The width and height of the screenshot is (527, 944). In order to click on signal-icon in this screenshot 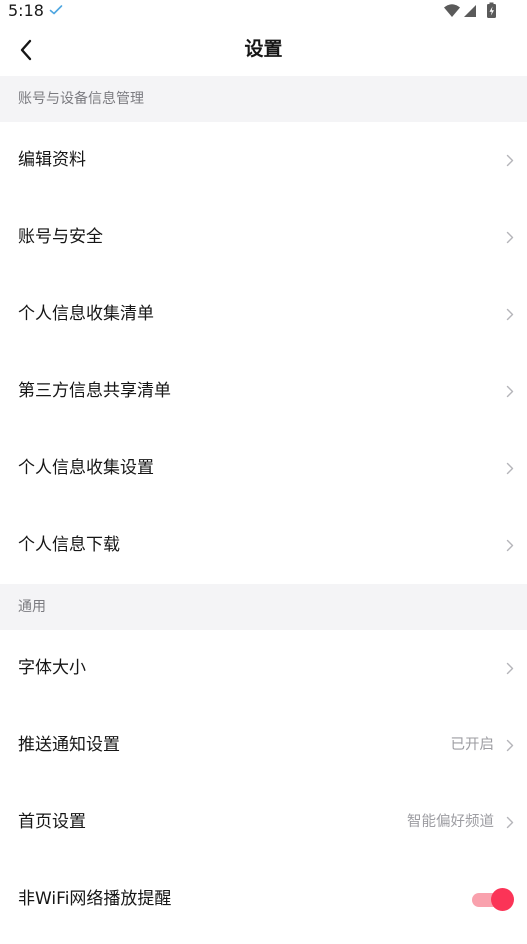, I will do `click(470, 11)`.